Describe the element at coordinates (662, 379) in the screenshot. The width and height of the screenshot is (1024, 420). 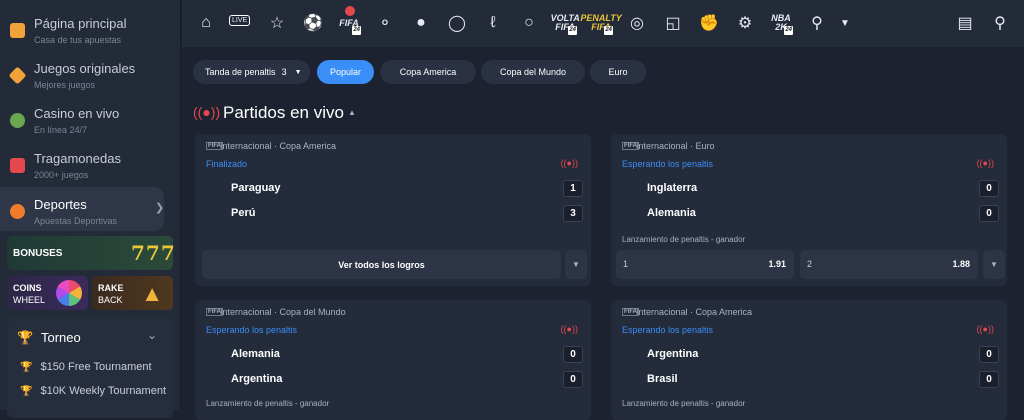
I see `team-name: Brasil` at that location.